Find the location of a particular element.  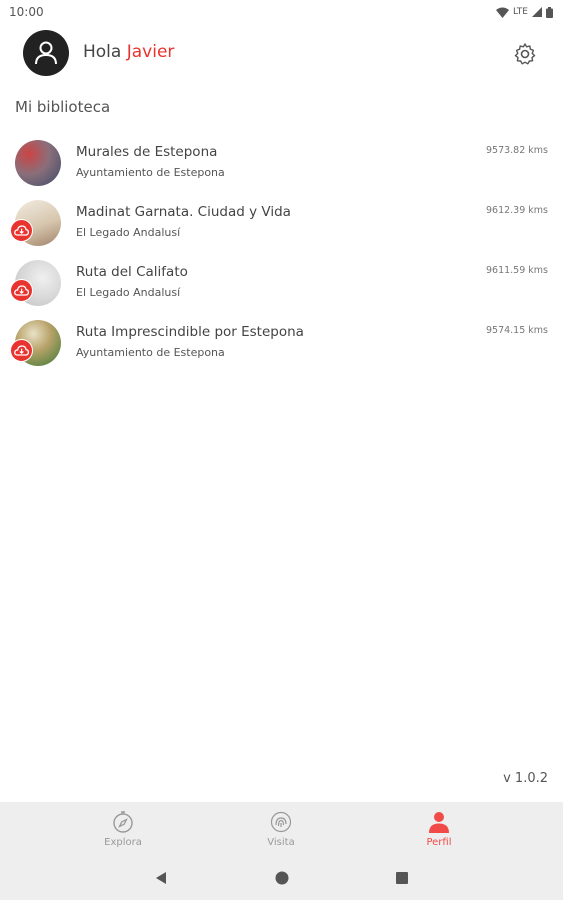

item-distance: 9611.59 kms is located at coordinates (516, 270).